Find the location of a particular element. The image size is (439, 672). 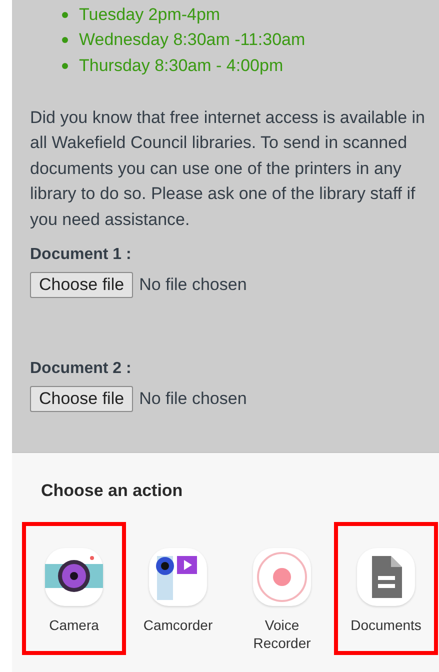

sheet-title: Choose an action is located at coordinates (112, 491).